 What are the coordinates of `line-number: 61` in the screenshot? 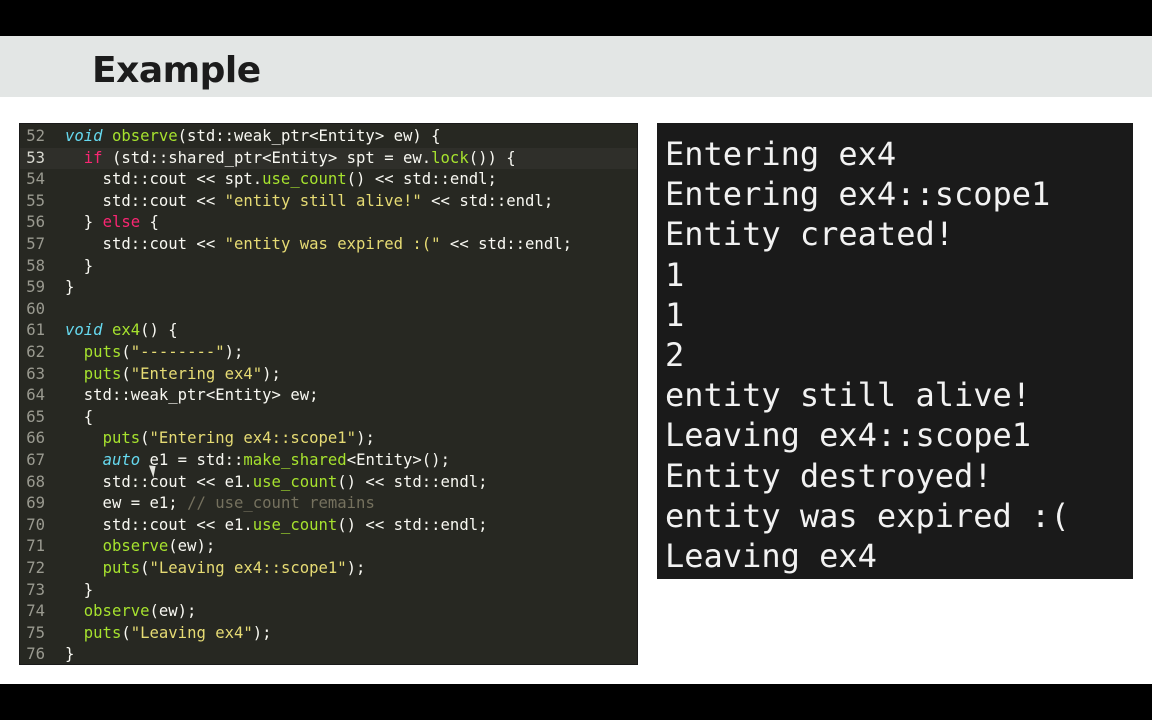 It's located at (35, 330).